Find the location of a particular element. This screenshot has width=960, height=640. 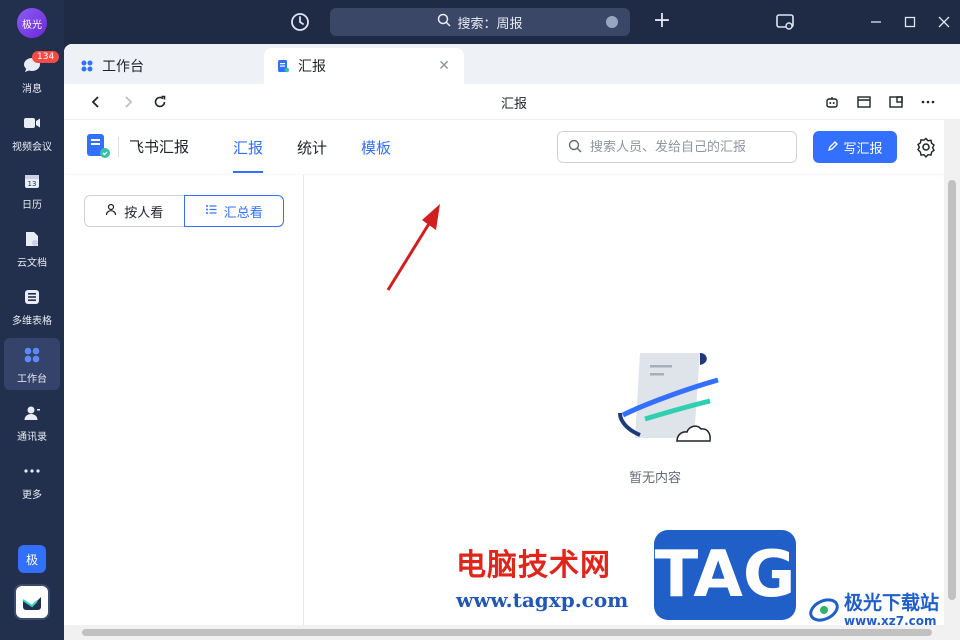

rail-item-workbench: 工作台 is located at coordinates (32, 364).